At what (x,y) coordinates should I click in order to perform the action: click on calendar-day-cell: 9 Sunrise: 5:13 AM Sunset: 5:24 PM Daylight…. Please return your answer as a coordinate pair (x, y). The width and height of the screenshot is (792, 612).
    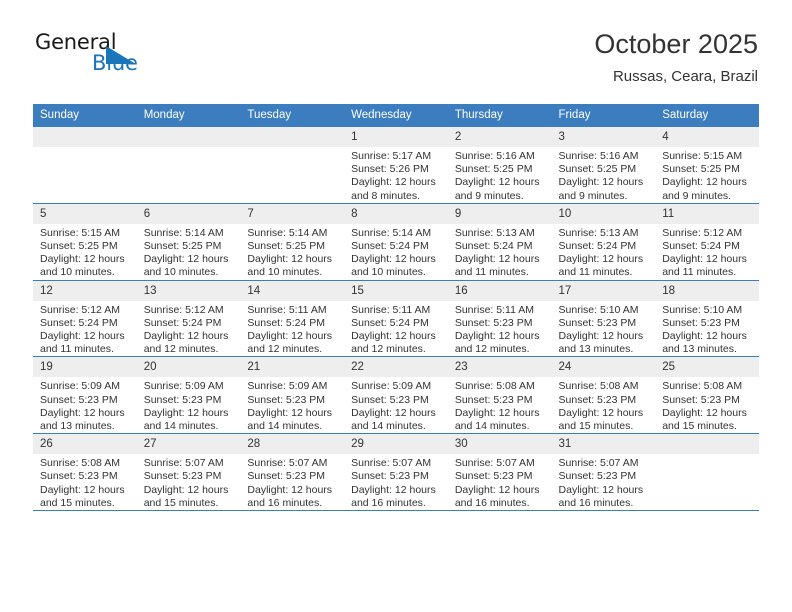
    Looking at the image, I should click on (499, 242).